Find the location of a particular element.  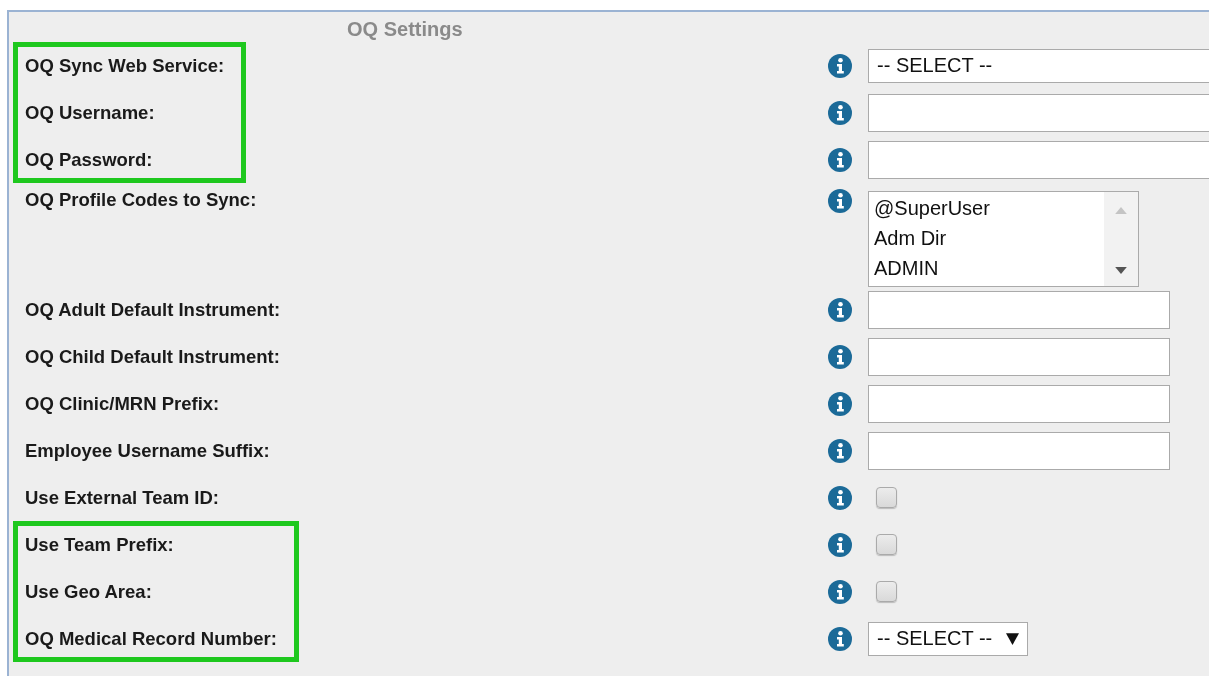

panel-title: OQ Settings is located at coordinates (405, 29).